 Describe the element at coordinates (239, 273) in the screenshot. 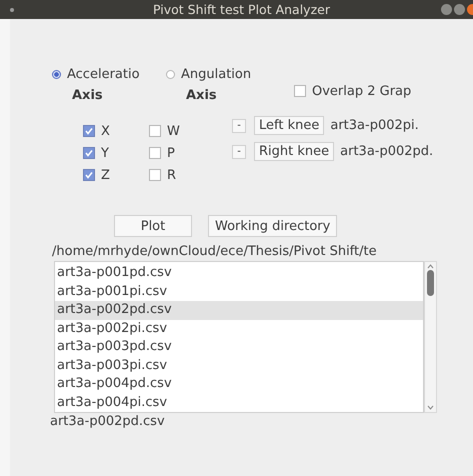

I see `file-list-item: art3a-p001pd.csv` at that location.